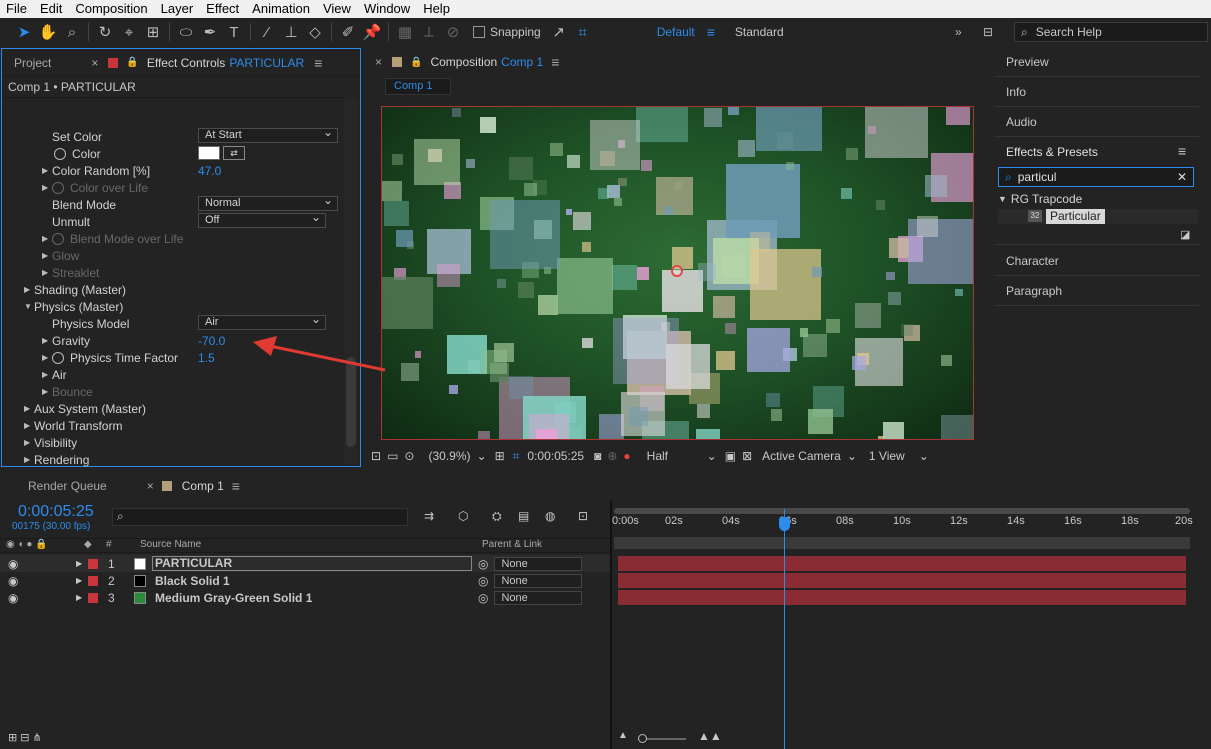  Describe the element at coordinates (1034, 291) in the screenshot. I see `paragraph-panel-header: Paragraph` at that location.